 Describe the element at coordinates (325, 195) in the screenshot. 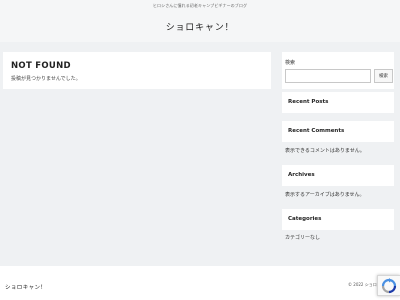

I see `archives-empty: 表示するアーカイブはありません。` at that location.